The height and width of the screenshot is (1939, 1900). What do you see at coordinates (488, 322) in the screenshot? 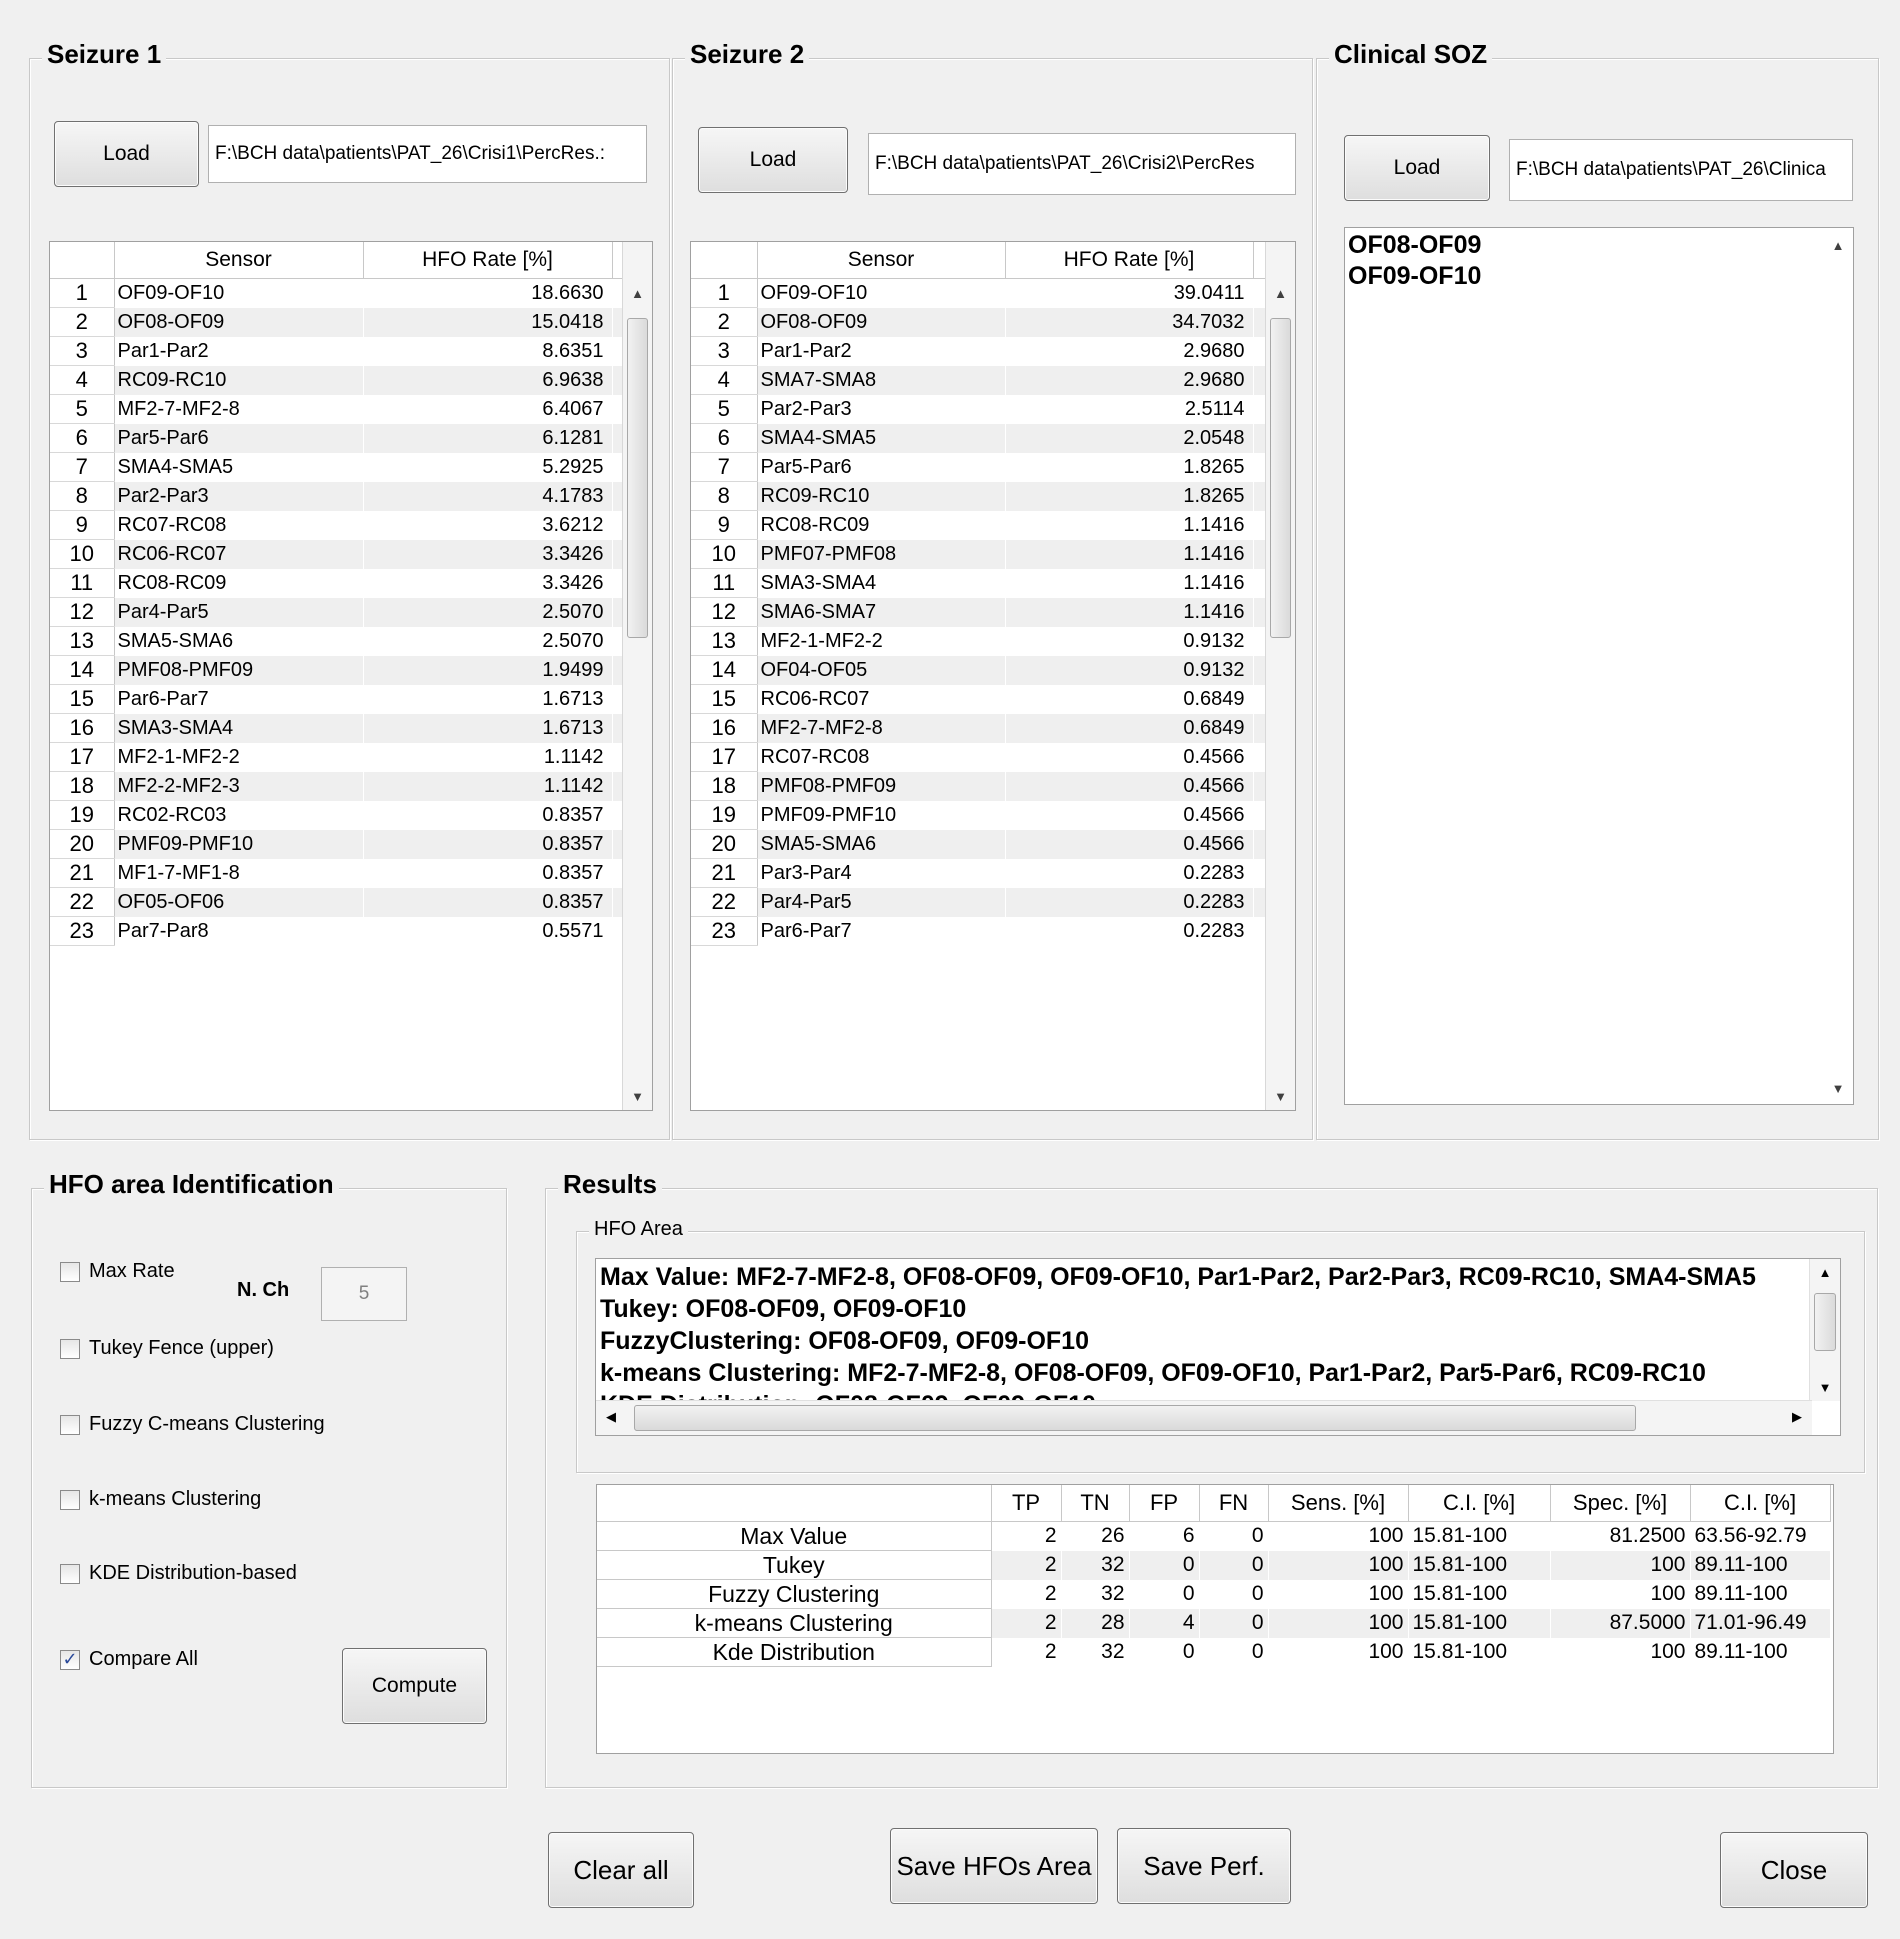
I see `hfo-rate-cell: 15.0418` at bounding box center [488, 322].